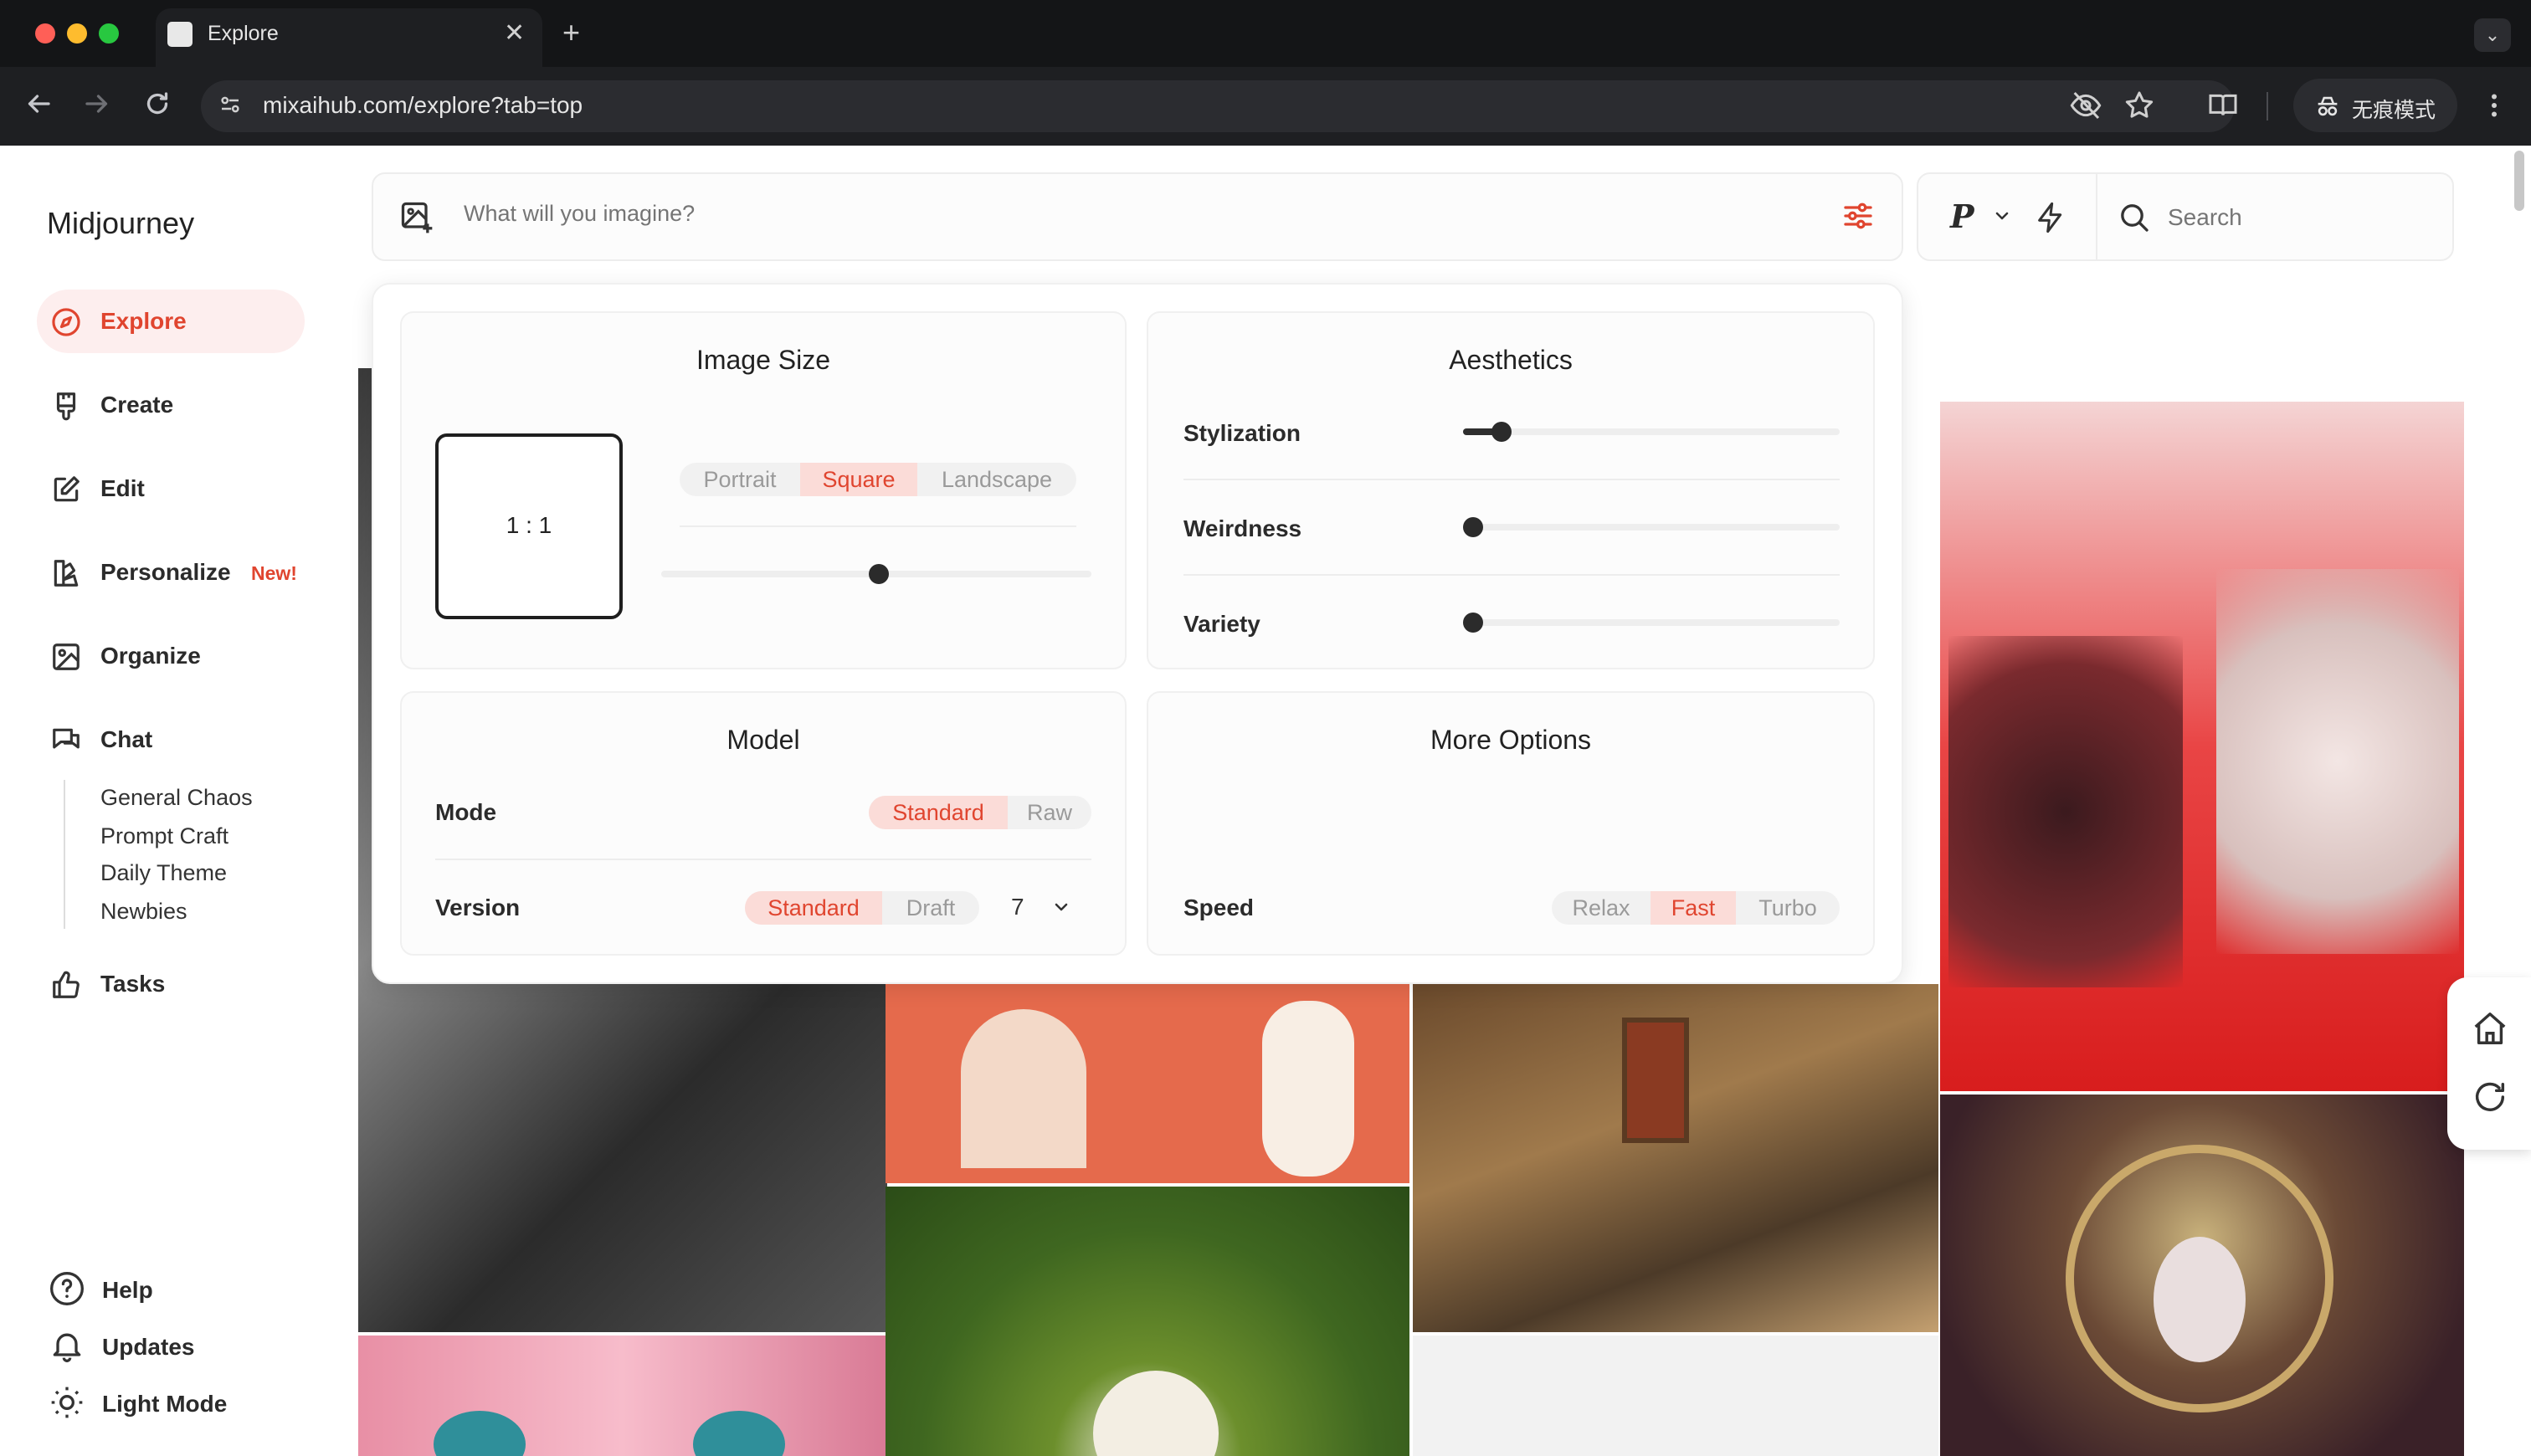  I want to click on sidebar-item-label: Chat, so click(126, 739).